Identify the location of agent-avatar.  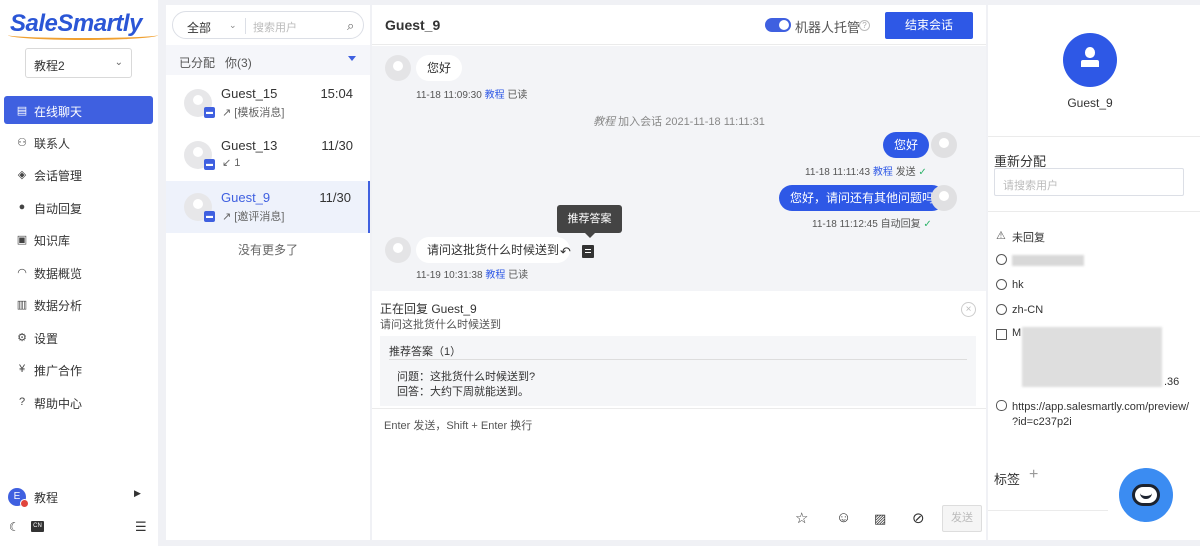
(944, 145).